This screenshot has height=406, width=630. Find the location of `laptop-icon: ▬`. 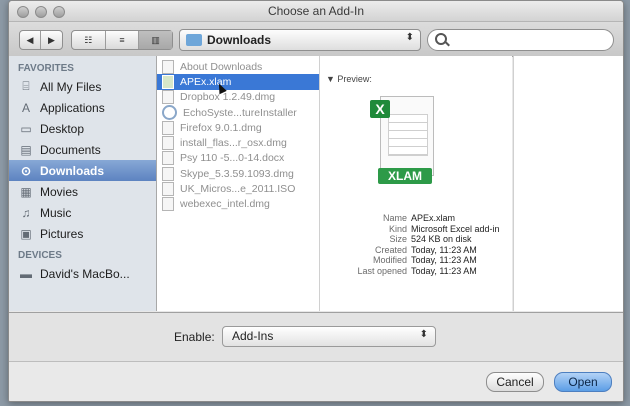

laptop-icon: ▬ is located at coordinates (26, 273).